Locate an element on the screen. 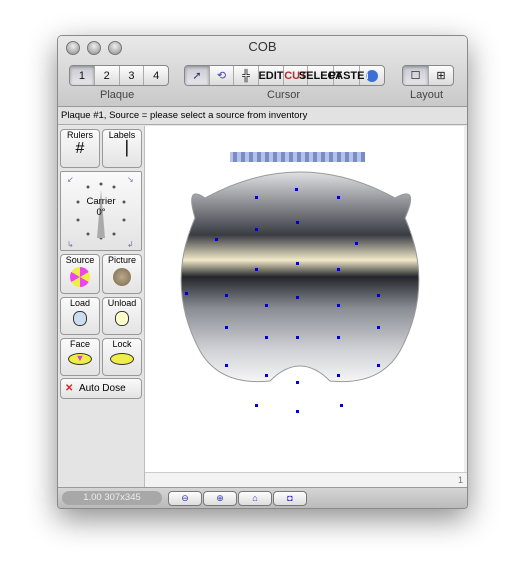  unload-label: Unload is located at coordinates (122, 303).